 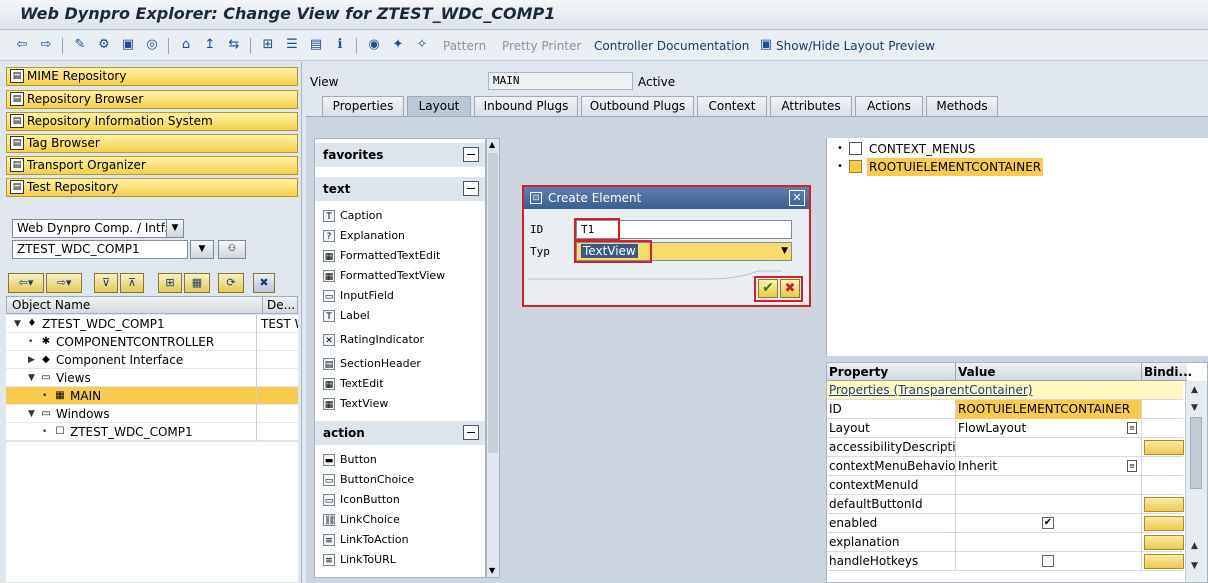 I want to click on show-hide-layout-preview-button: Show/Hide Layout Preview, so click(x=855, y=46).